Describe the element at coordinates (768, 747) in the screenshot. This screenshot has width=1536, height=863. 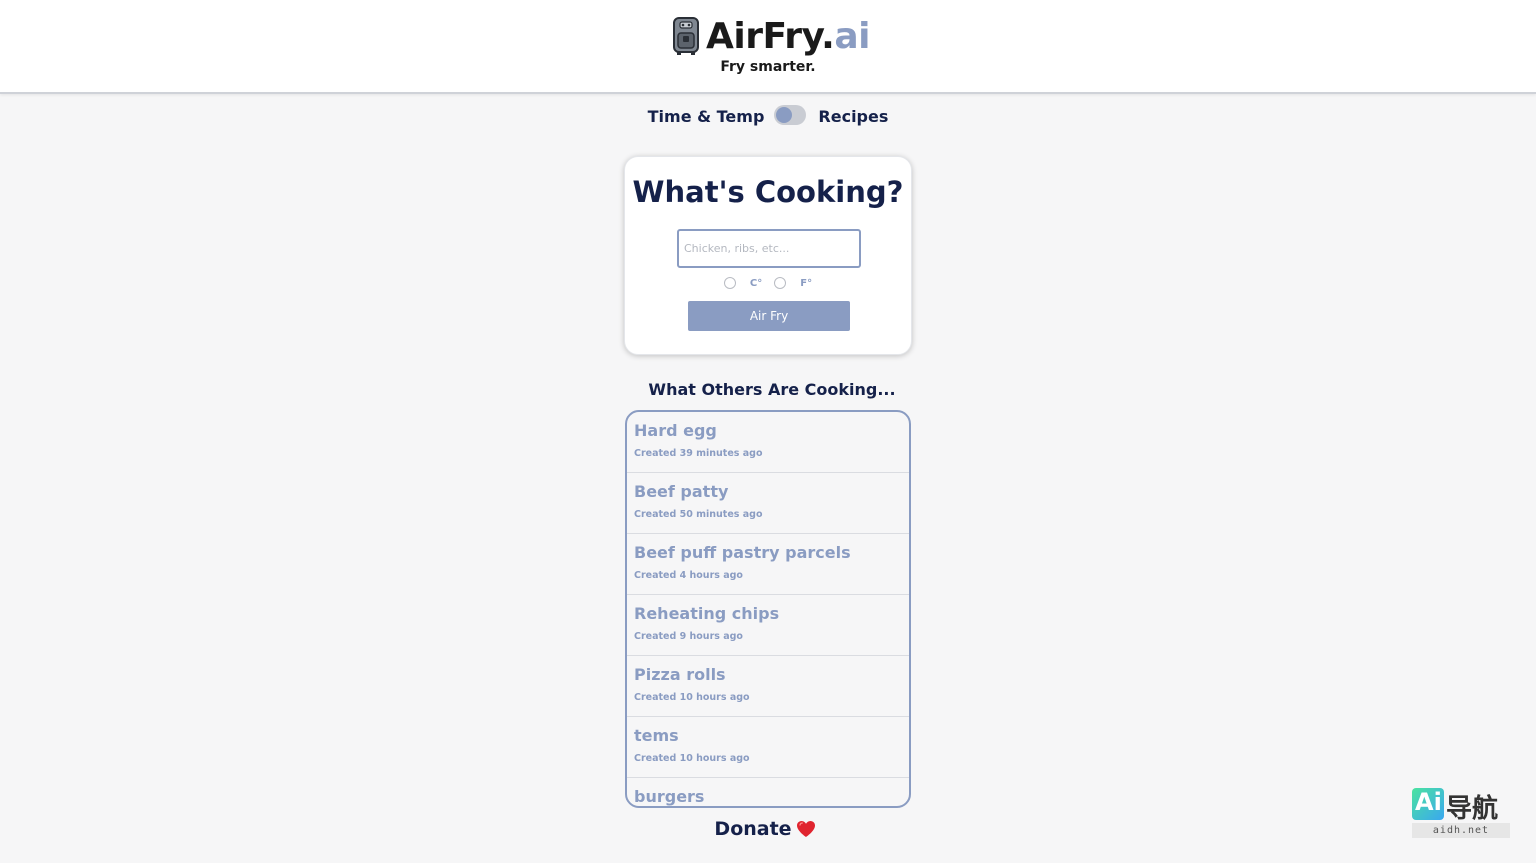
I see `list-item: tems Created 10 hours ago` at that location.